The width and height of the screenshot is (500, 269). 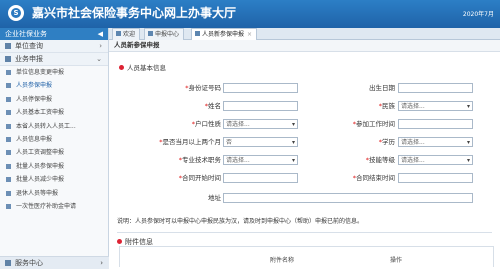 What do you see at coordinates (249, 34) in the screenshot?
I see `close-icon: ×` at bounding box center [249, 34].